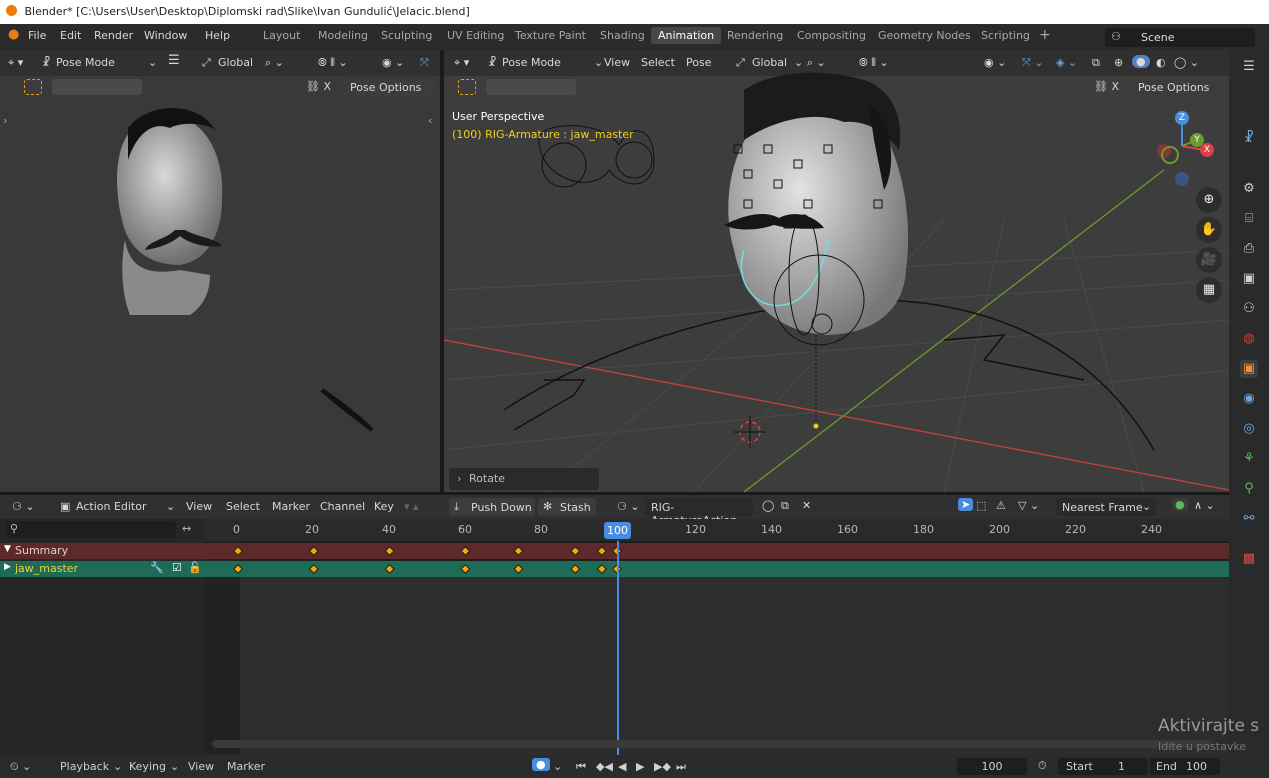  Describe the element at coordinates (681, 767) in the screenshot. I see `jump-end-icon: ⏭` at that location.